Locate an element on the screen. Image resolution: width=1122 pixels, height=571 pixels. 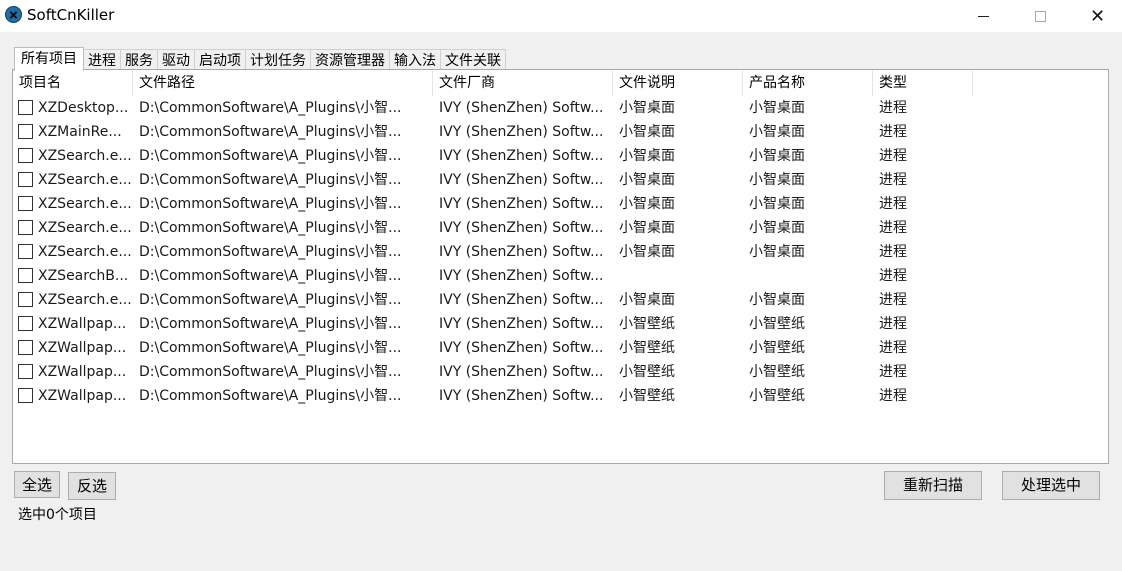
column-header-file-path: 文件路径 is located at coordinates (283, 83).